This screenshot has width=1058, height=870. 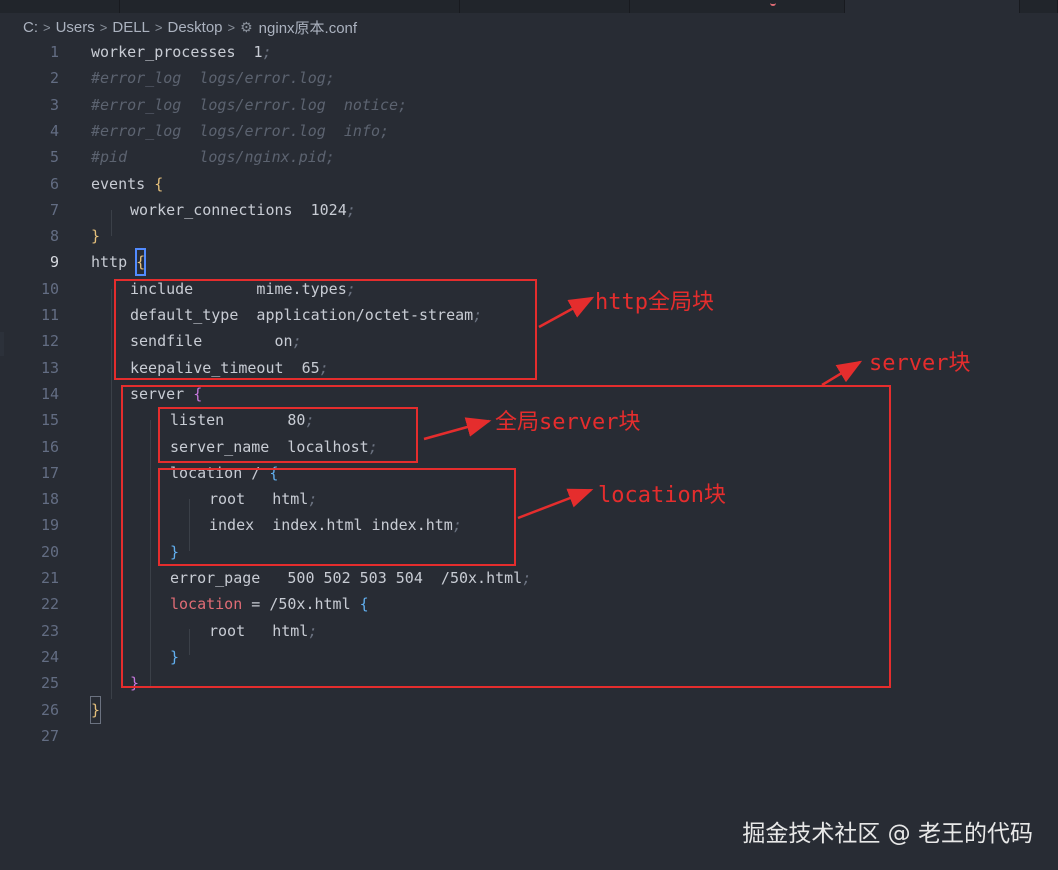 I want to click on arrow-global-server-block, so click(x=457, y=429).